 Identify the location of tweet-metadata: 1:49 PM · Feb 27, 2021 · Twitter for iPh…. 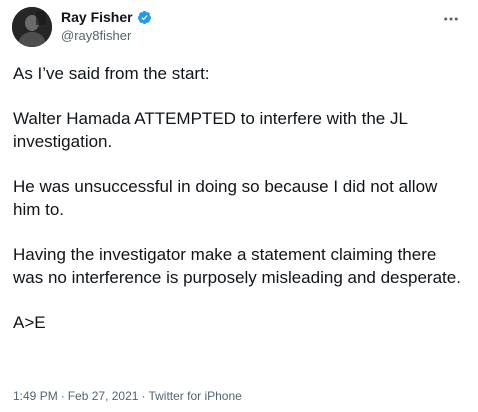
(127, 396).